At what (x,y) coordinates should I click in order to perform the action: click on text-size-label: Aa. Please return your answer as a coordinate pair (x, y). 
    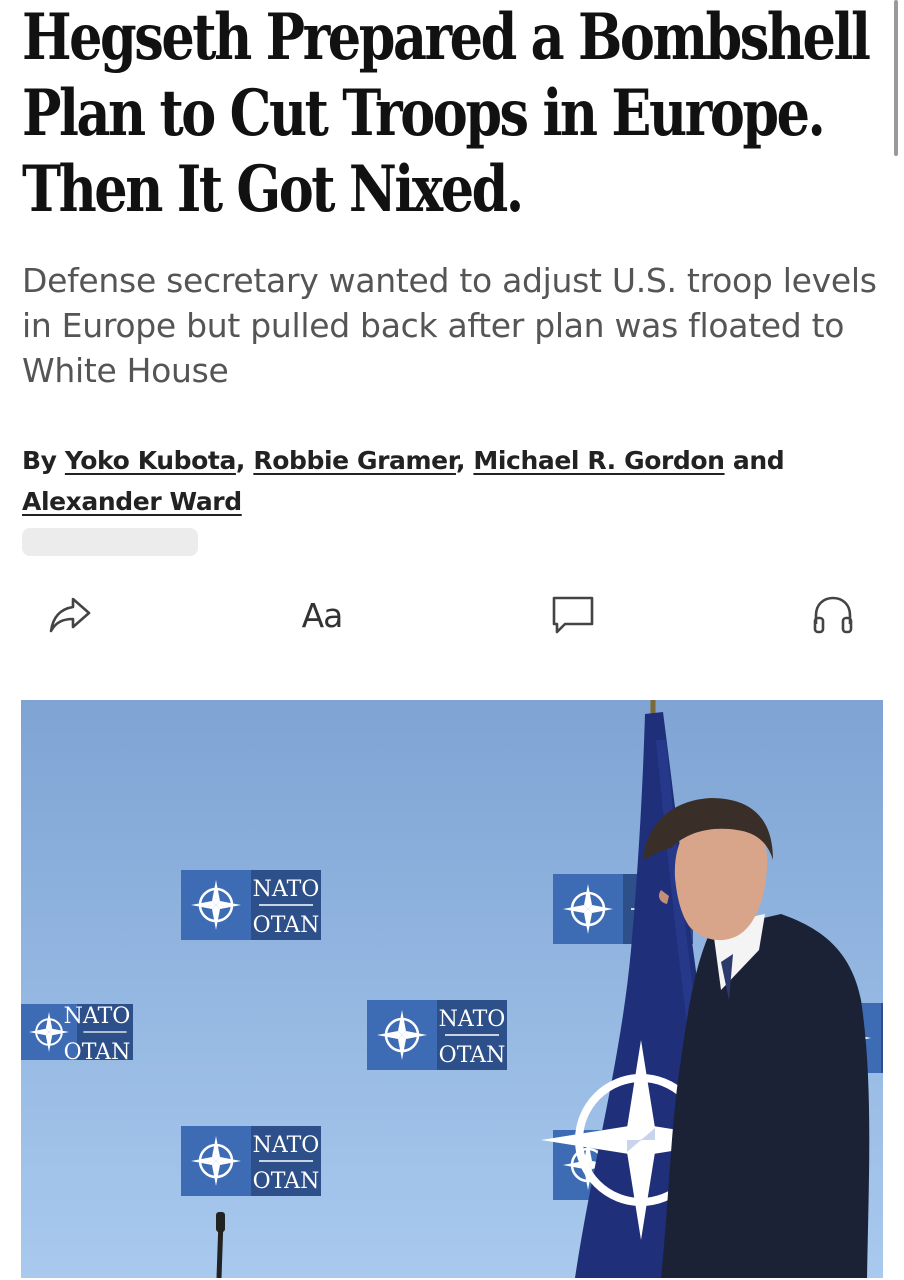
    Looking at the image, I should click on (322, 615).